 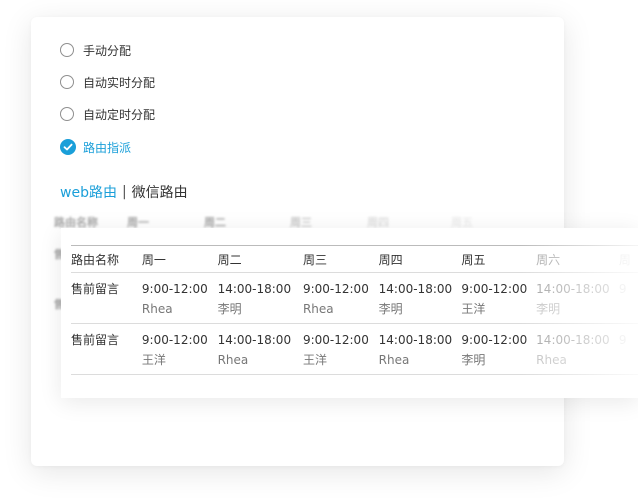 I want to click on tab-wechat-route: 微信路由, so click(x=160, y=192).